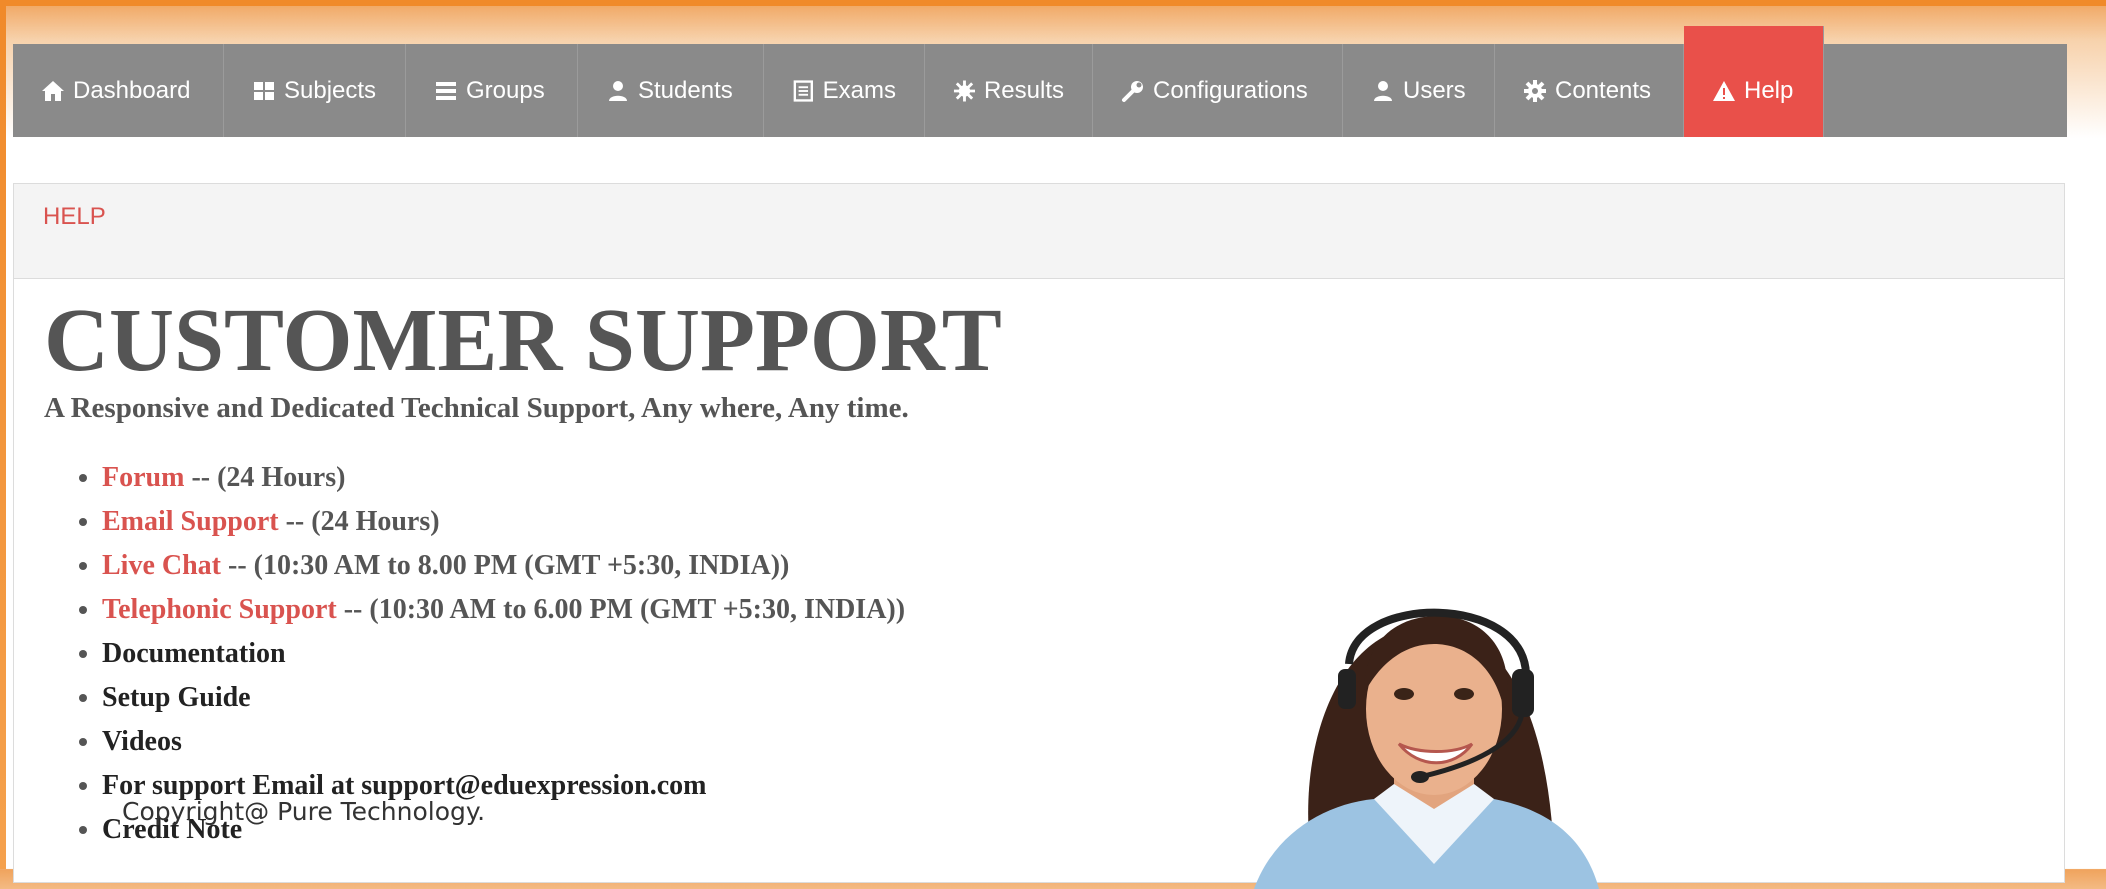  I want to click on panel-heading: HELP, so click(1039, 231).